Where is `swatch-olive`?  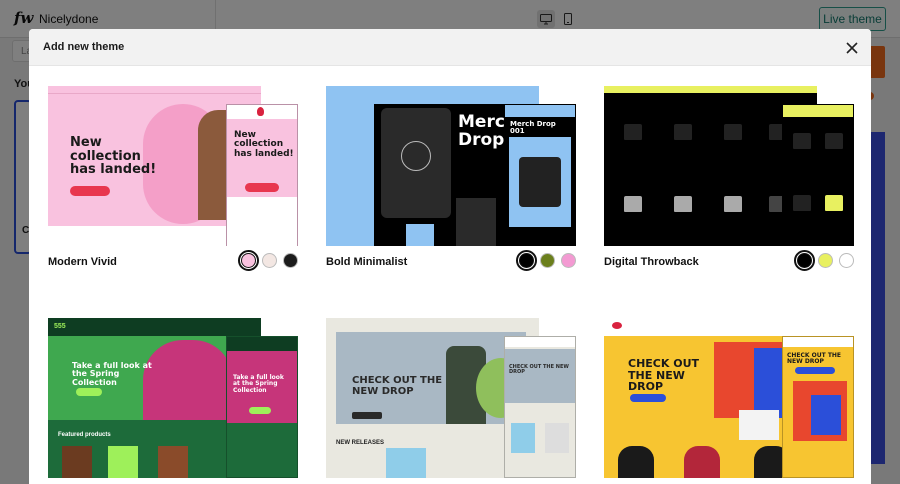
swatch-olive is located at coordinates (547, 260).